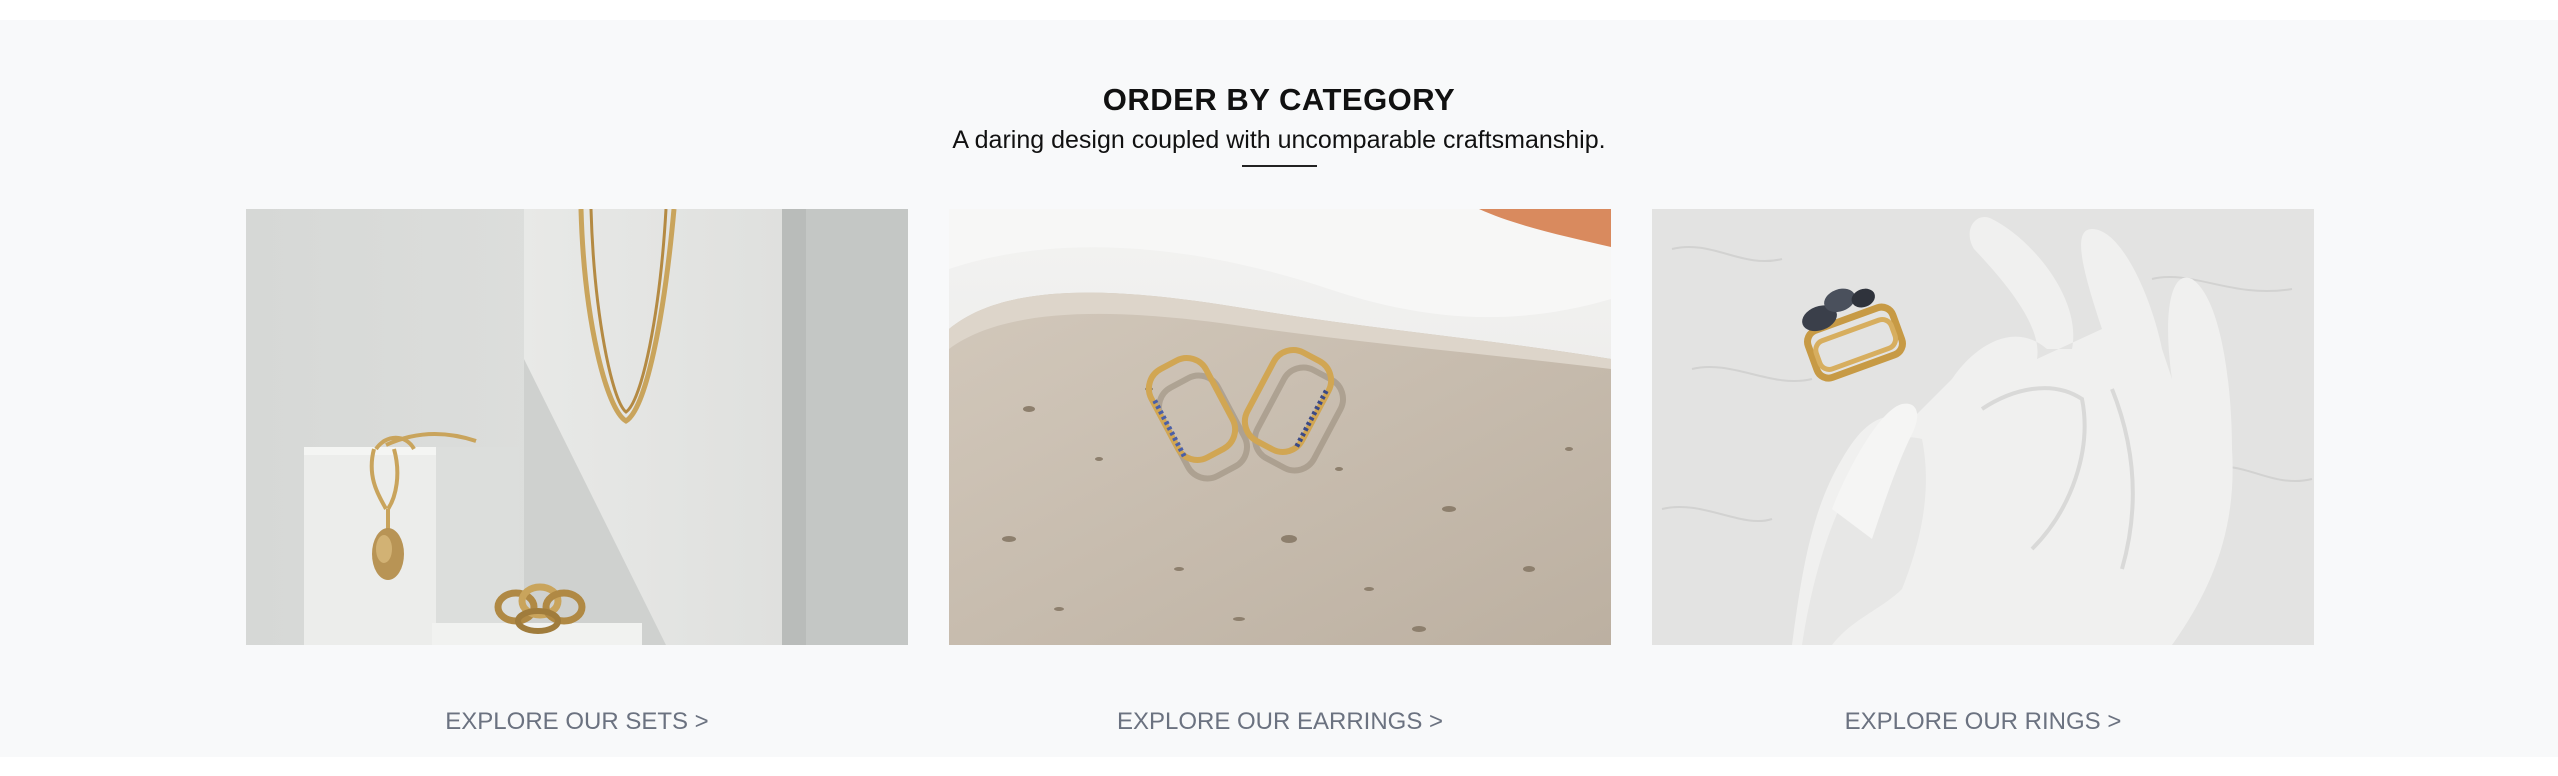  I want to click on explore-rings-link: EXPLORE OUR RINGS >, so click(1983, 722).